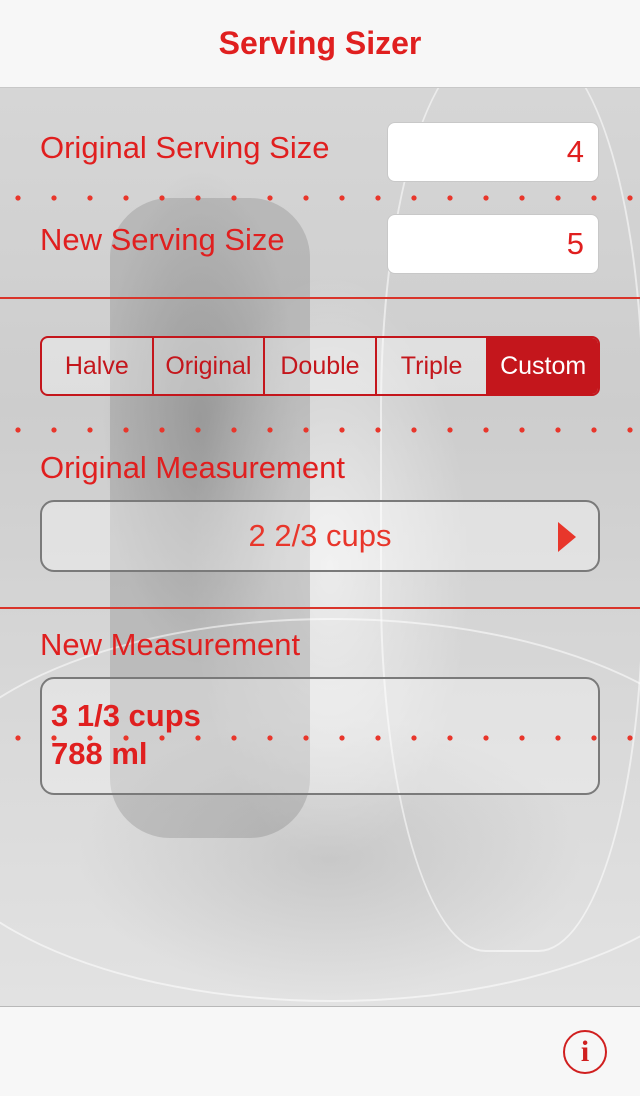 The height and width of the screenshot is (1096, 640). Describe the element at coordinates (162, 239) in the screenshot. I see `new-serving-size-label: New Serving Size` at that location.